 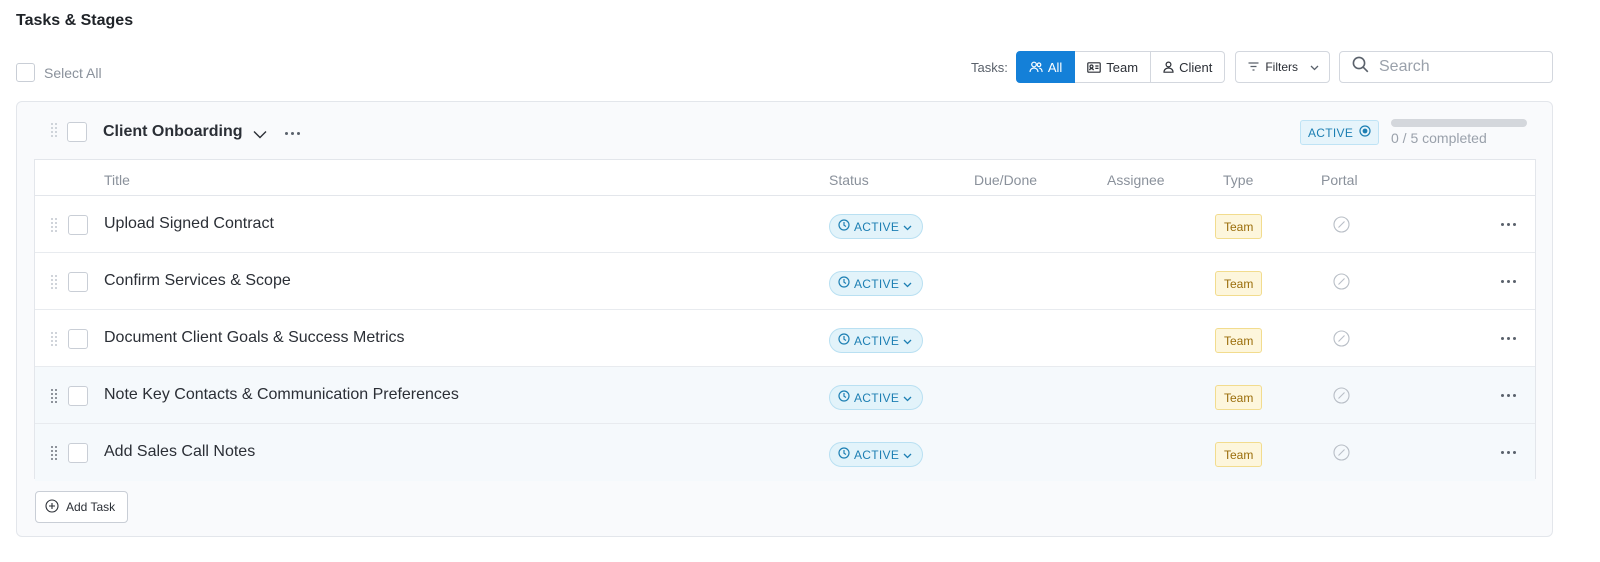 I want to click on search-box, so click(x=1446, y=67).